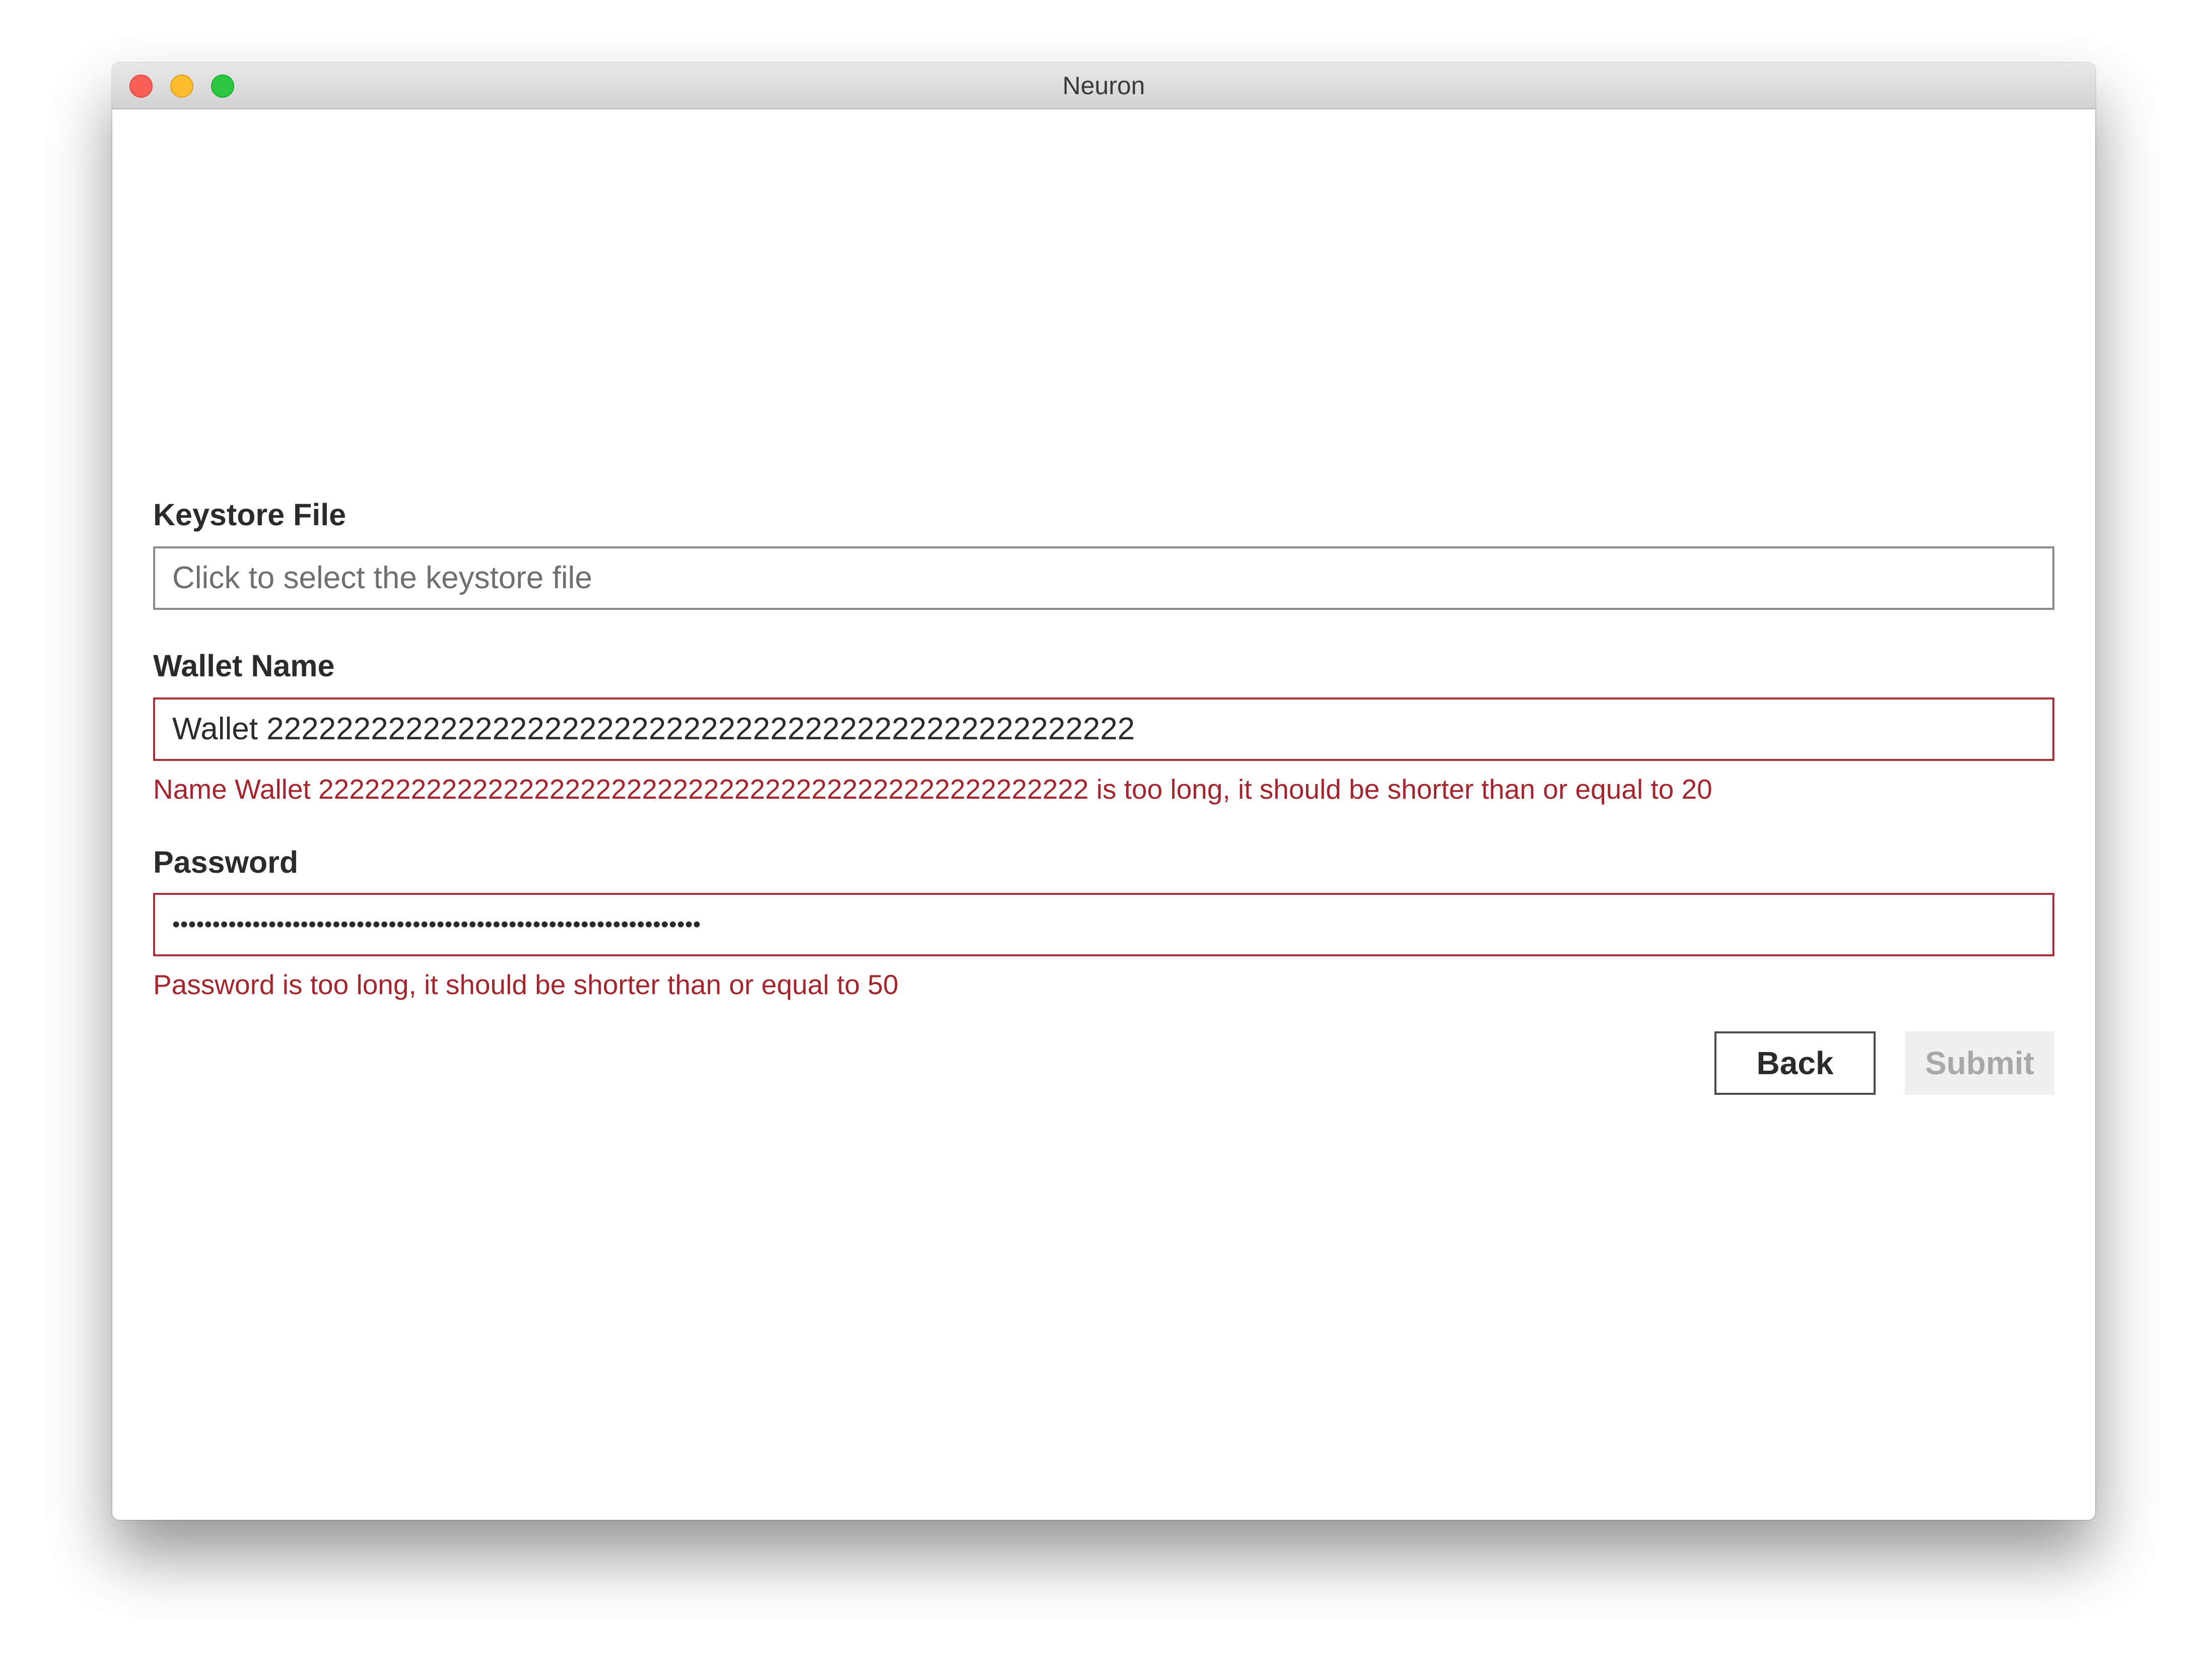 The width and height of the screenshot is (2206, 1680). Describe the element at coordinates (1795, 1063) in the screenshot. I see `back-button: Back` at that location.